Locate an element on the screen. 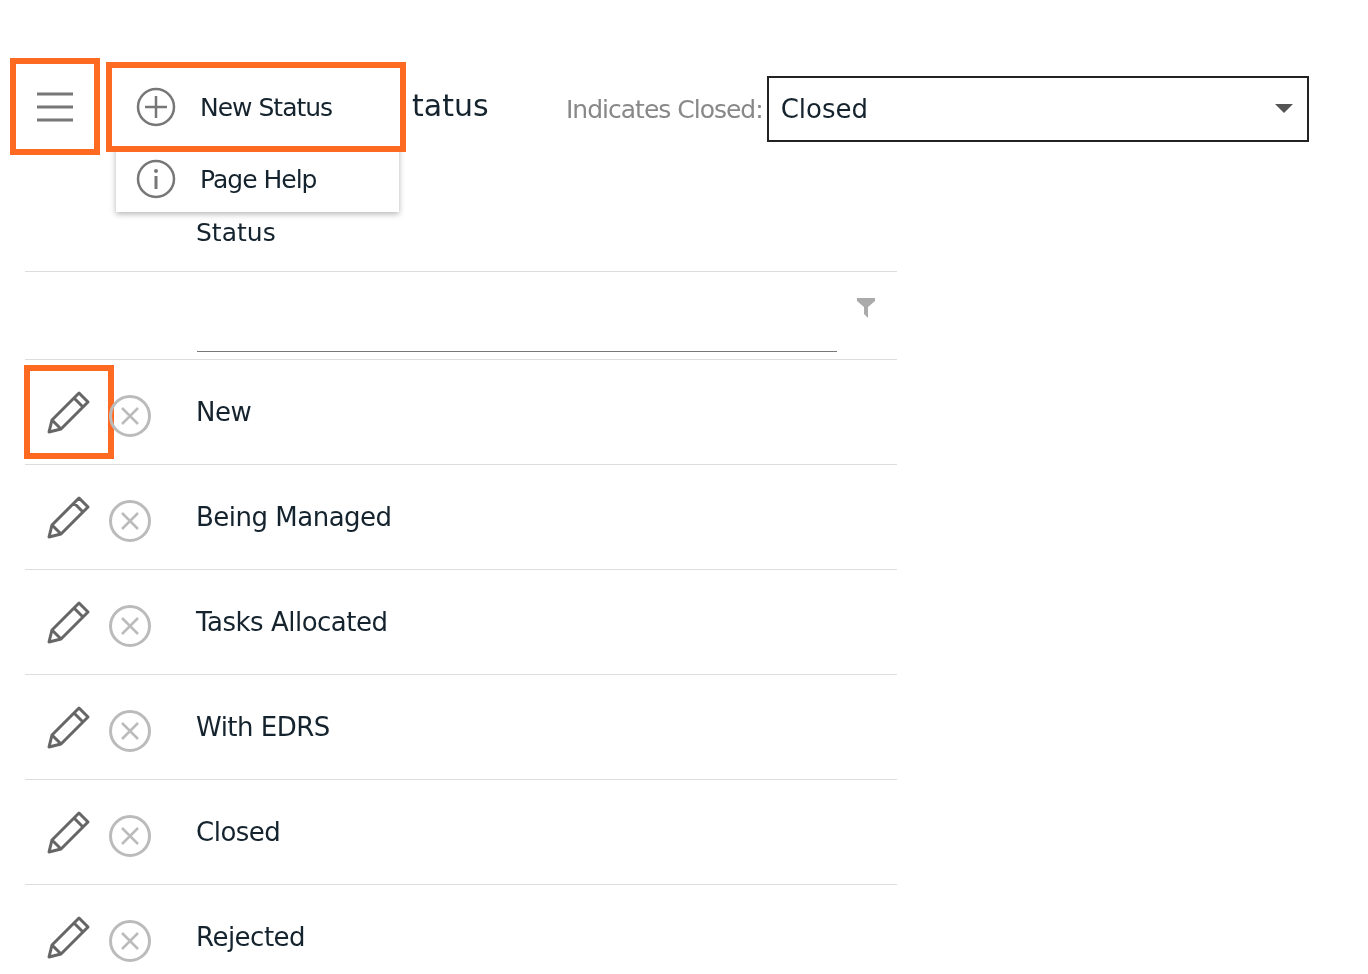 Image resolution: width=1368 pixels, height=974 pixels. table-cell: Closed is located at coordinates (238, 832).